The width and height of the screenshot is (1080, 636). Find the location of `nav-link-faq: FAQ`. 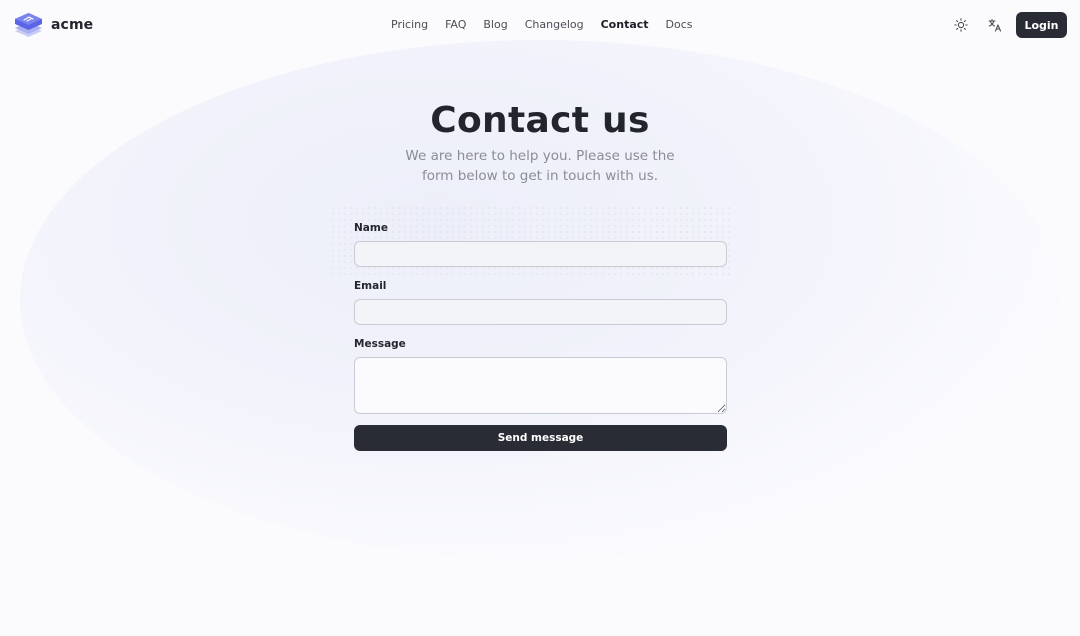

nav-link-faq: FAQ is located at coordinates (455, 24).